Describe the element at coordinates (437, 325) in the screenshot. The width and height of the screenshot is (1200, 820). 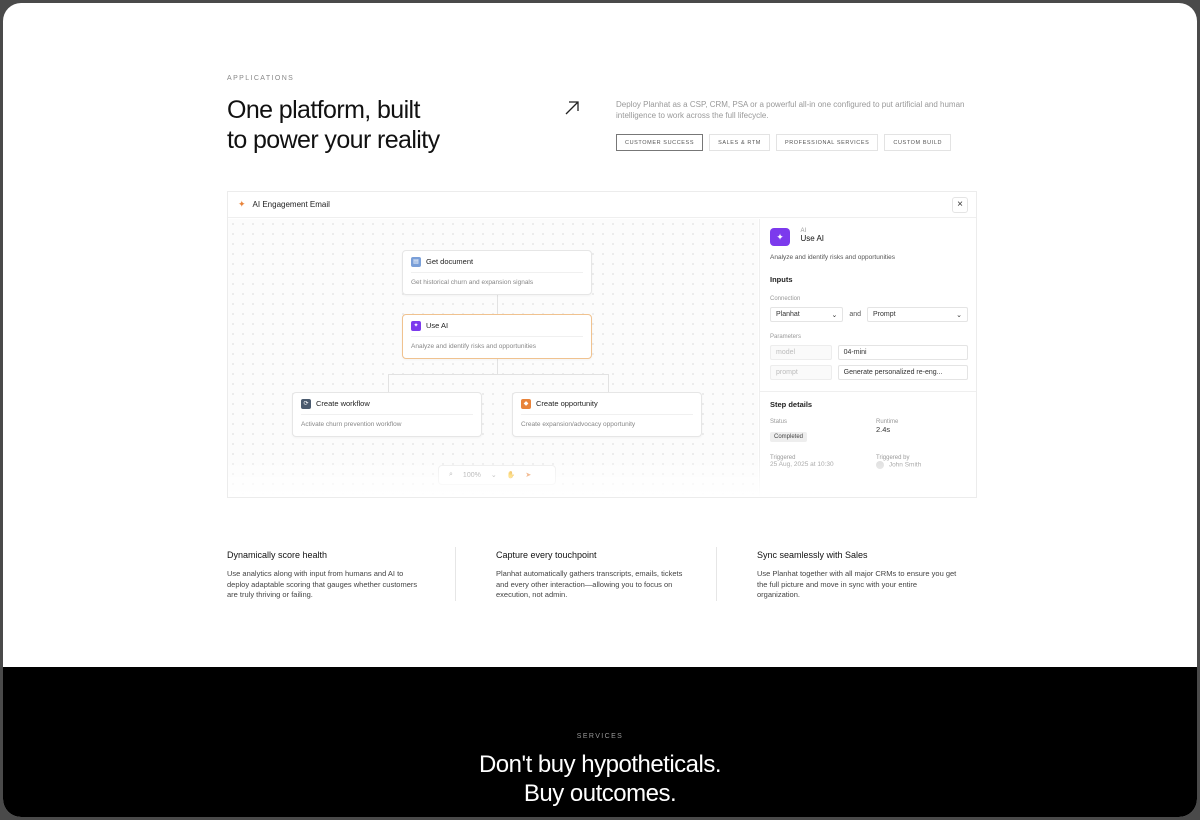
I see `node-title: Use AI` at that location.